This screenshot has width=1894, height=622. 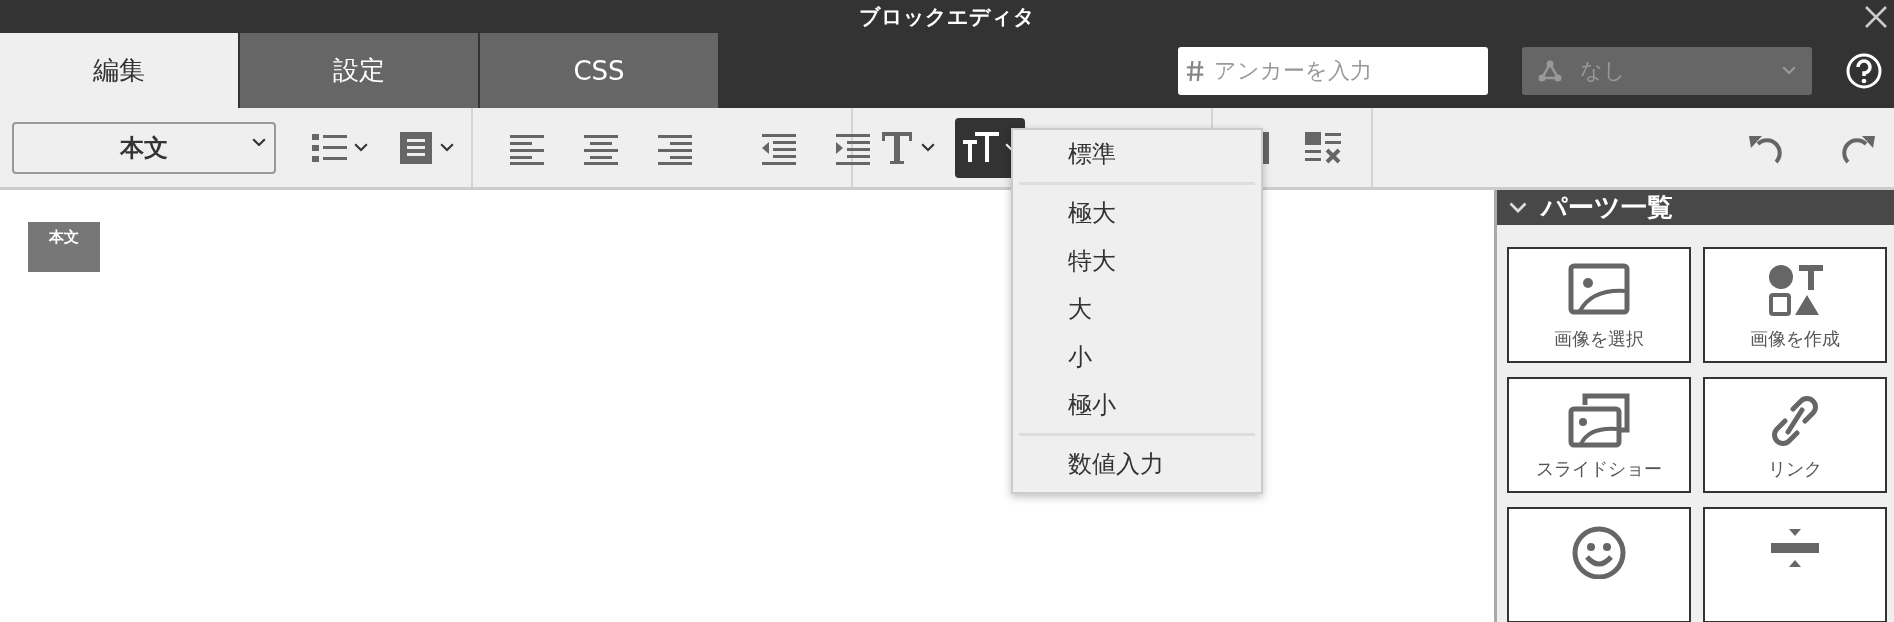 I want to click on chevron-icon, so click(x=1518, y=207).